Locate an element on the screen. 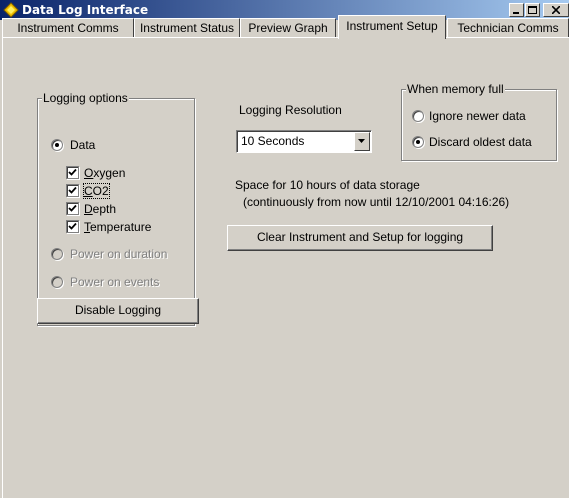 The height and width of the screenshot is (498, 569). dropdown-button is located at coordinates (362, 141).